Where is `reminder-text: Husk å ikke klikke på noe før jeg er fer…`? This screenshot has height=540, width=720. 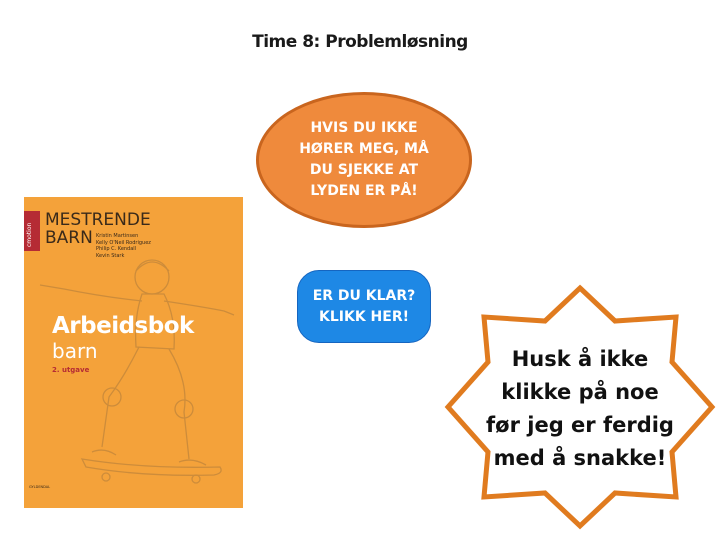
reminder-text: Husk å ikke klikke på noe før jeg er fer… is located at coordinates (580, 408).